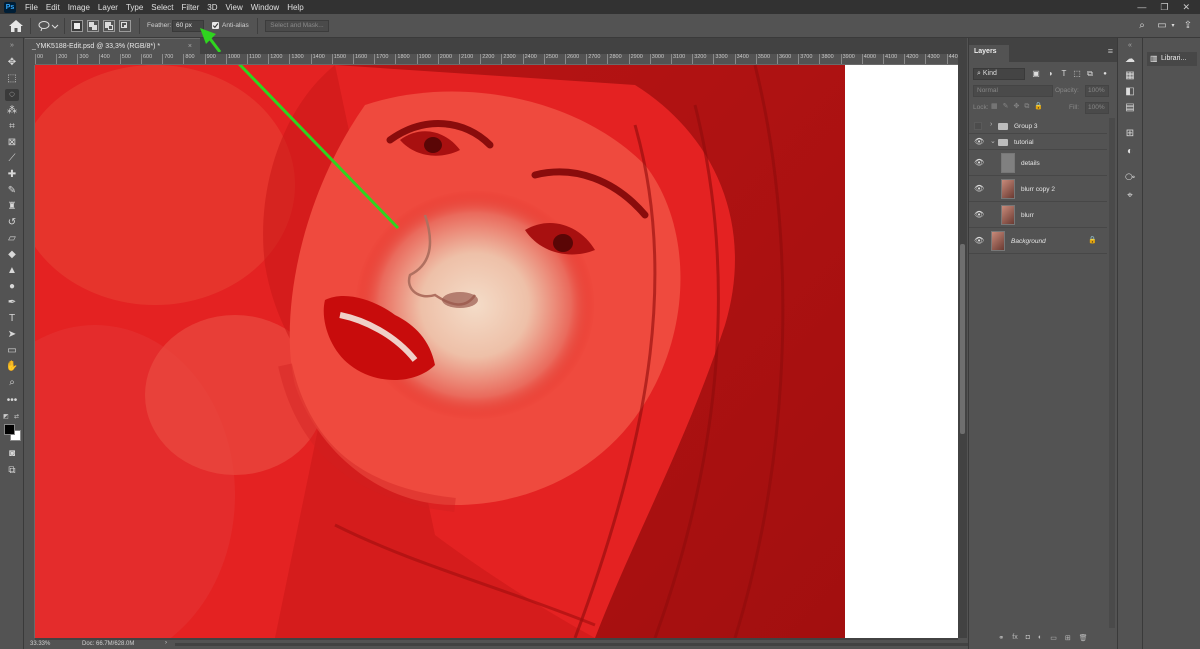 The width and height of the screenshot is (1200, 649). What do you see at coordinates (991, 124) in the screenshot?
I see `chevron-right-icon: ›` at bounding box center [991, 124].